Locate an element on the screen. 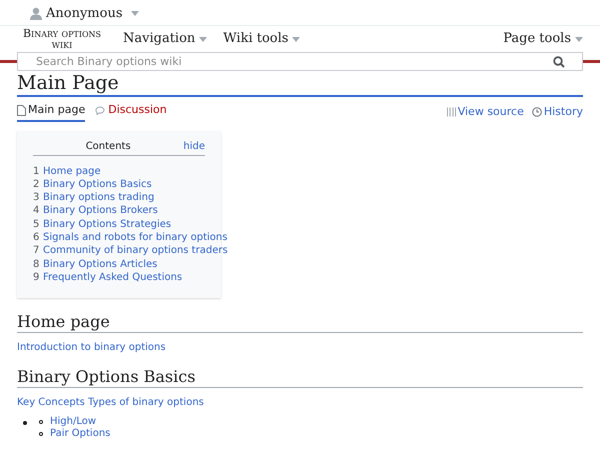 The height and width of the screenshot is (450, 600). site-logo: Binary options wiki is located at coordinates (62, 39).